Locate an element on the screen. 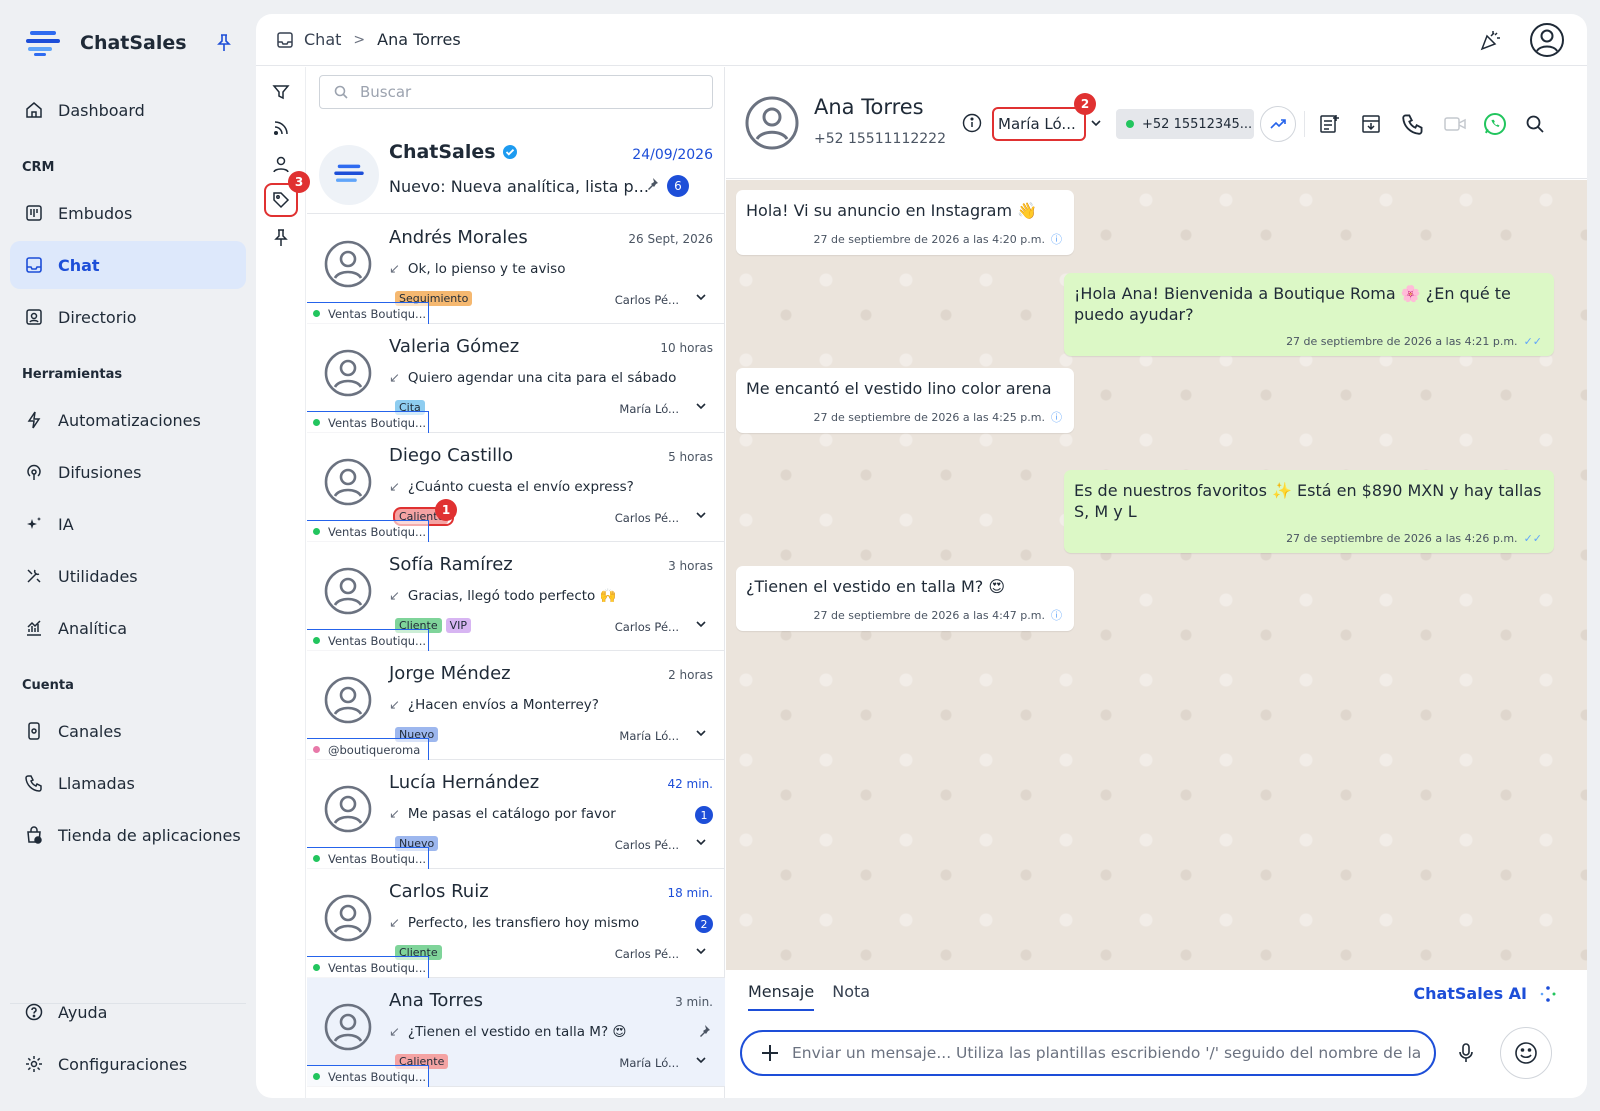 The image size is (1600, 1111). message-input is located at coordinates (1107, 1053).